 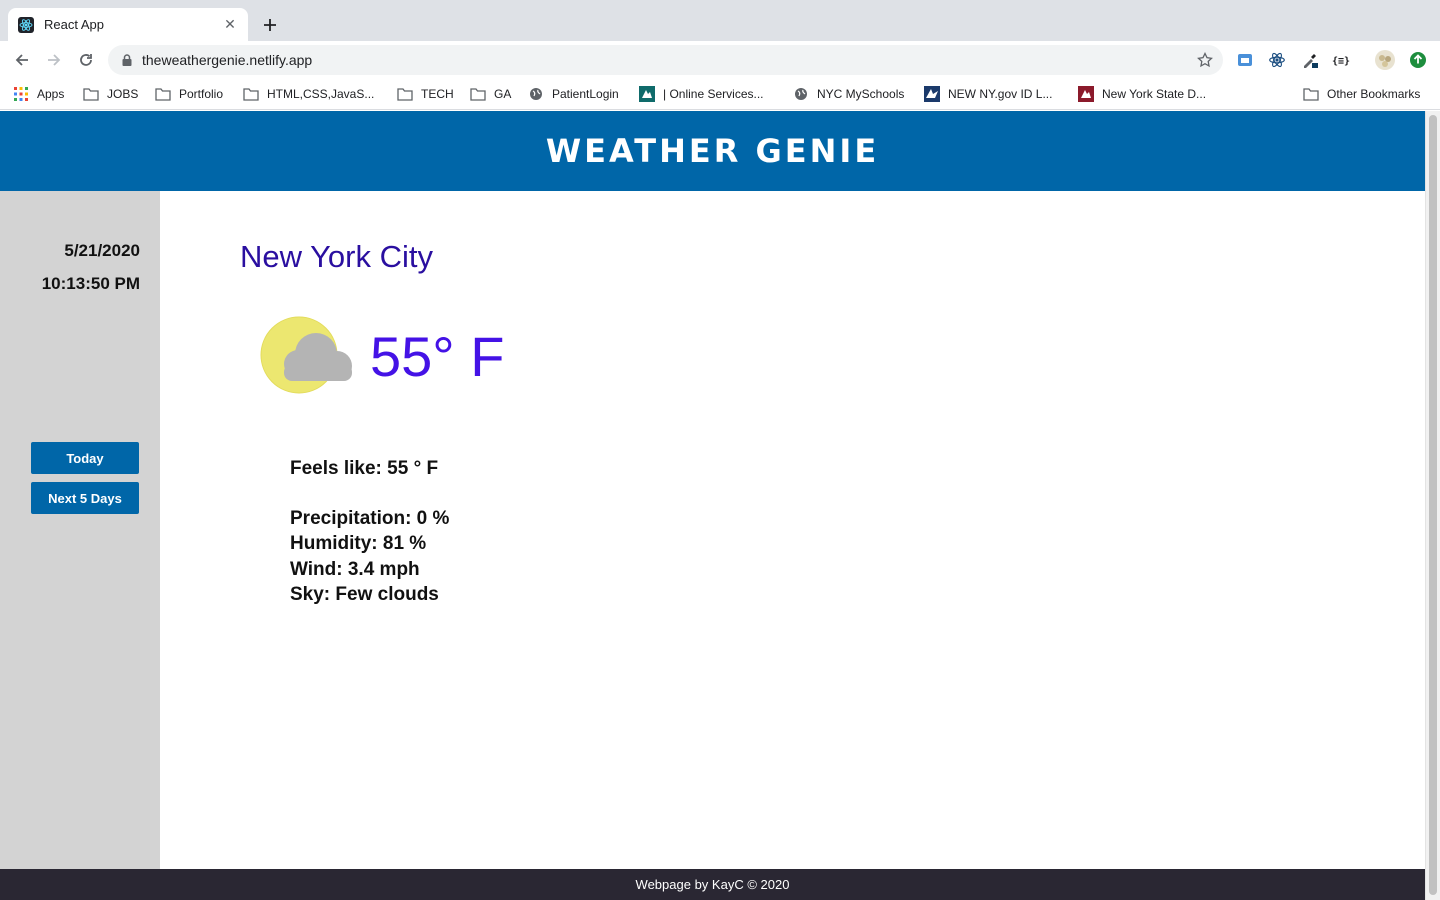 I want to click on browser-tab: React App ✕, so click(x=128, y=24).